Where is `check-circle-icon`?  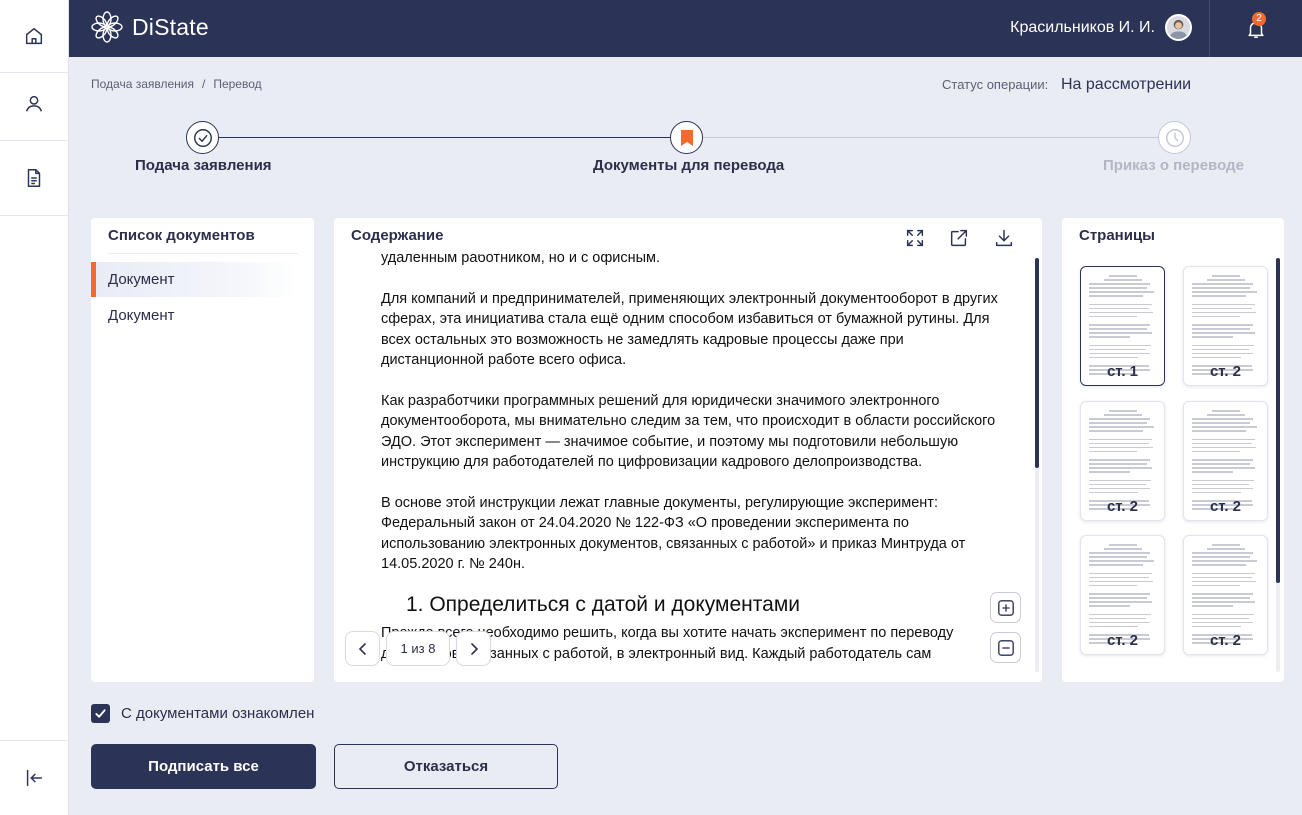 check-circle-icon is located at coordinates (202, 137).